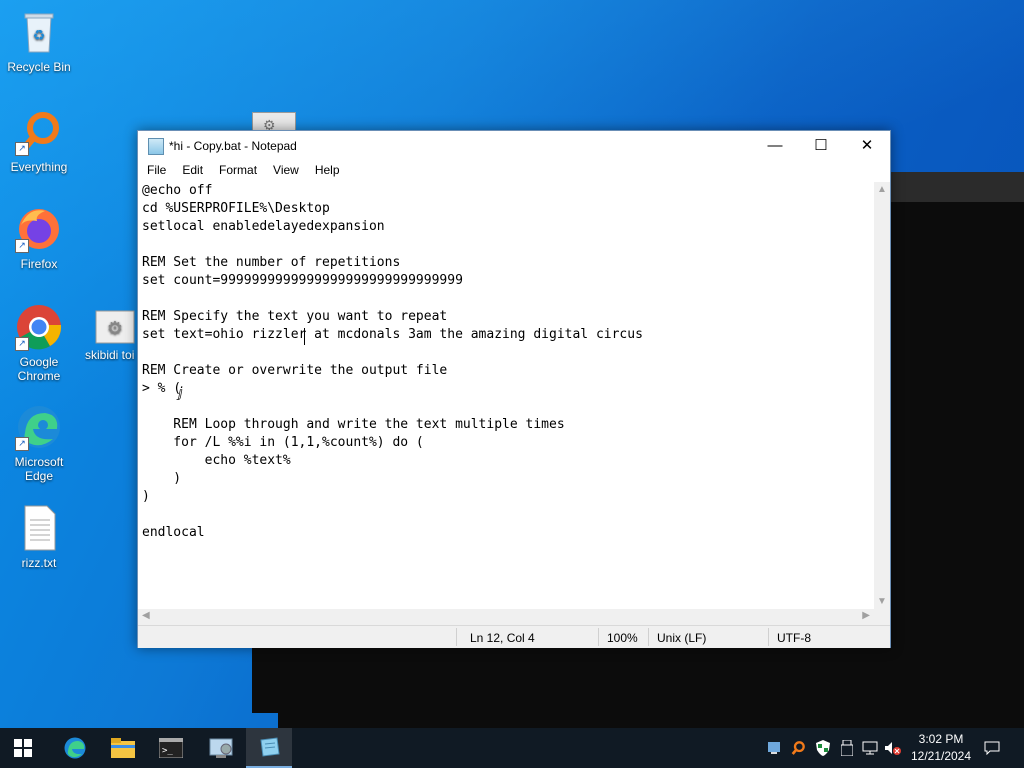 This screenshot has width=1024, height=768. Describe the element at coordinates (794, 638) in the screenshot. I see `status-encoding: UTF-8` at that location.